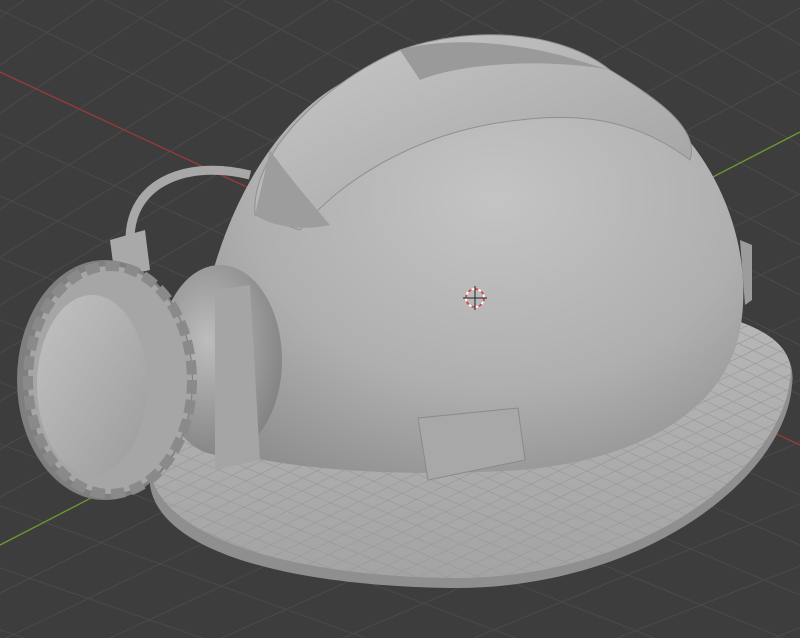 The width and height of the screenshot is (800, 638). Describe the element at coordinates (92, 385) in the screenshot. I see `lamp-lens` at that location.